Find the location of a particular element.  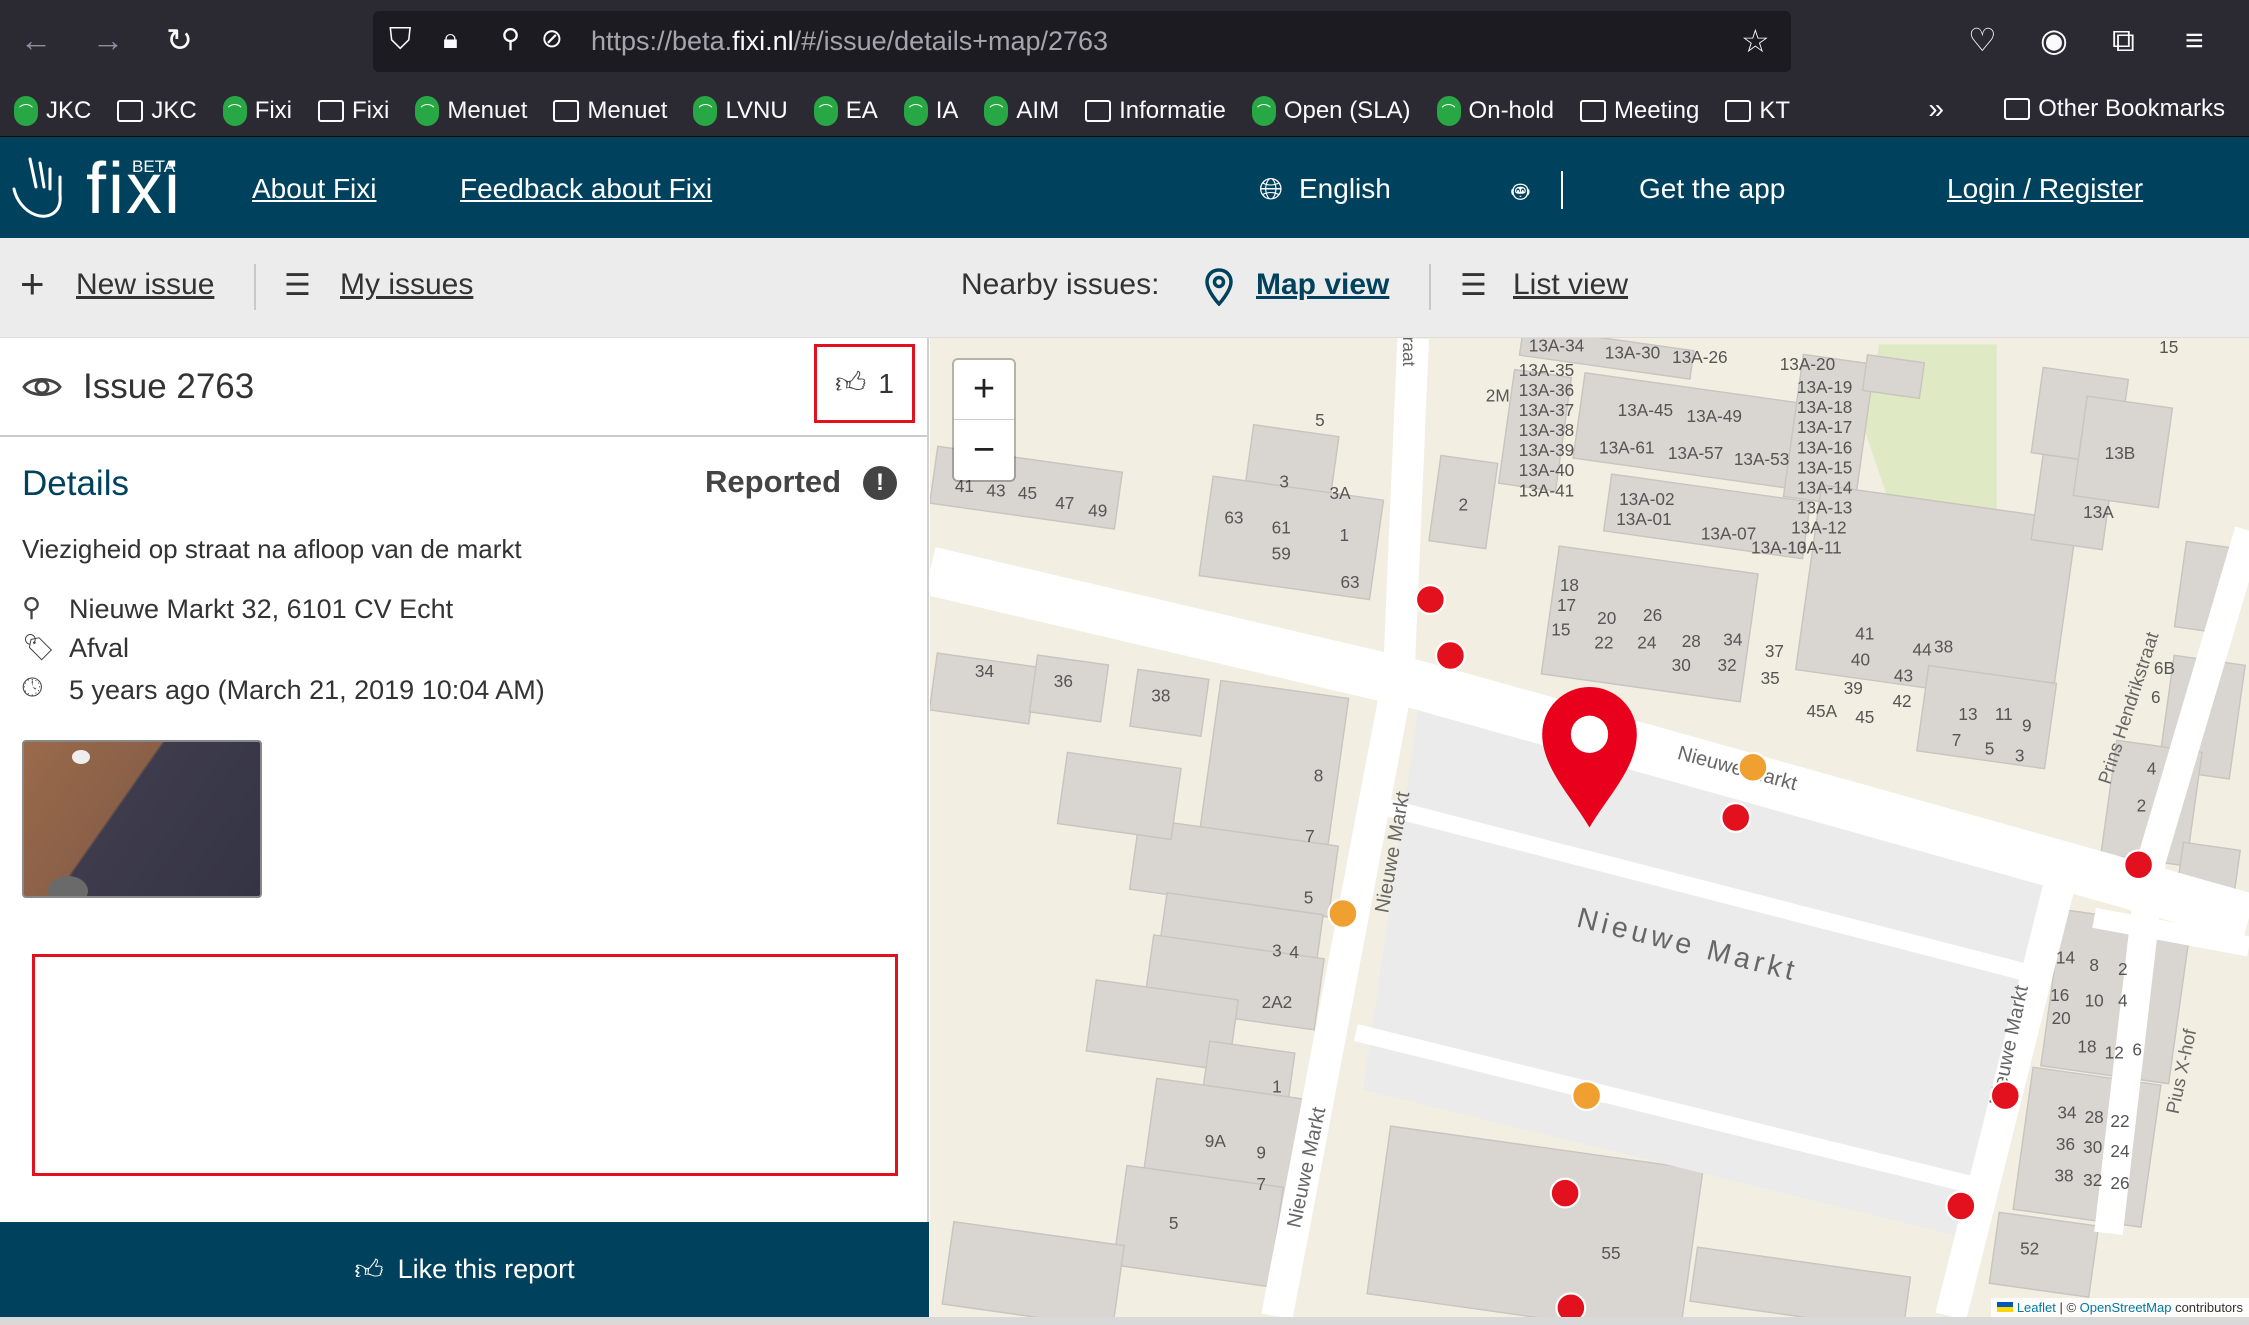

house-number-label: 3 is located at coordinates (1277, 951).